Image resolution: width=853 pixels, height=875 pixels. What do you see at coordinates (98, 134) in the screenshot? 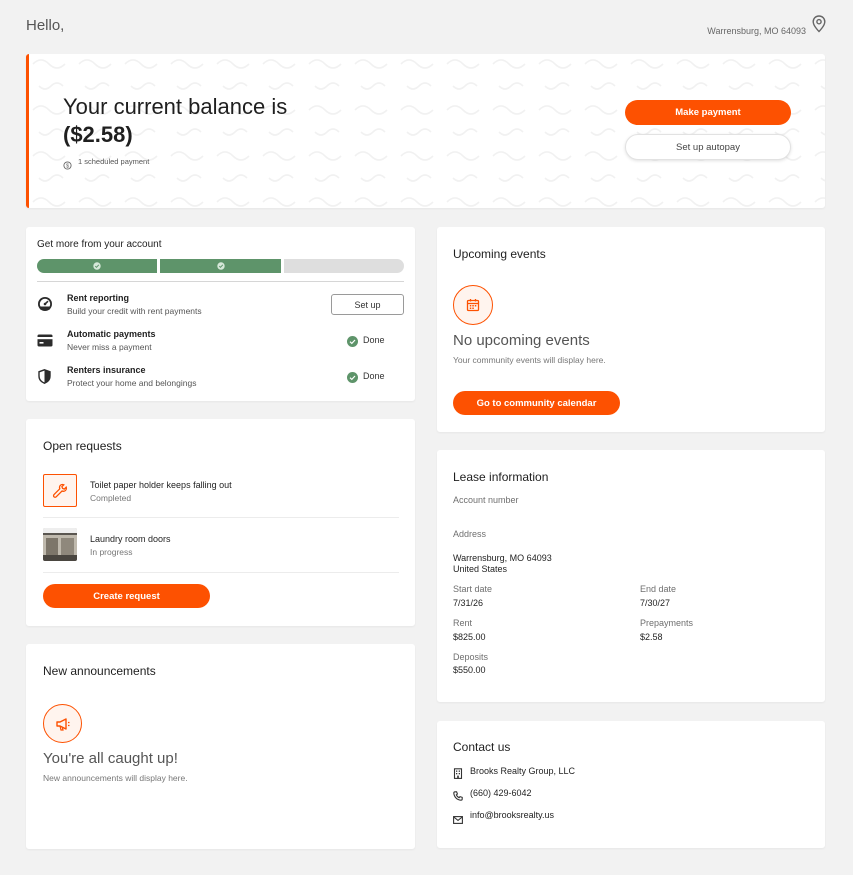
I see `balance-amount: ($2.58)` at bounding box center [98, 134].